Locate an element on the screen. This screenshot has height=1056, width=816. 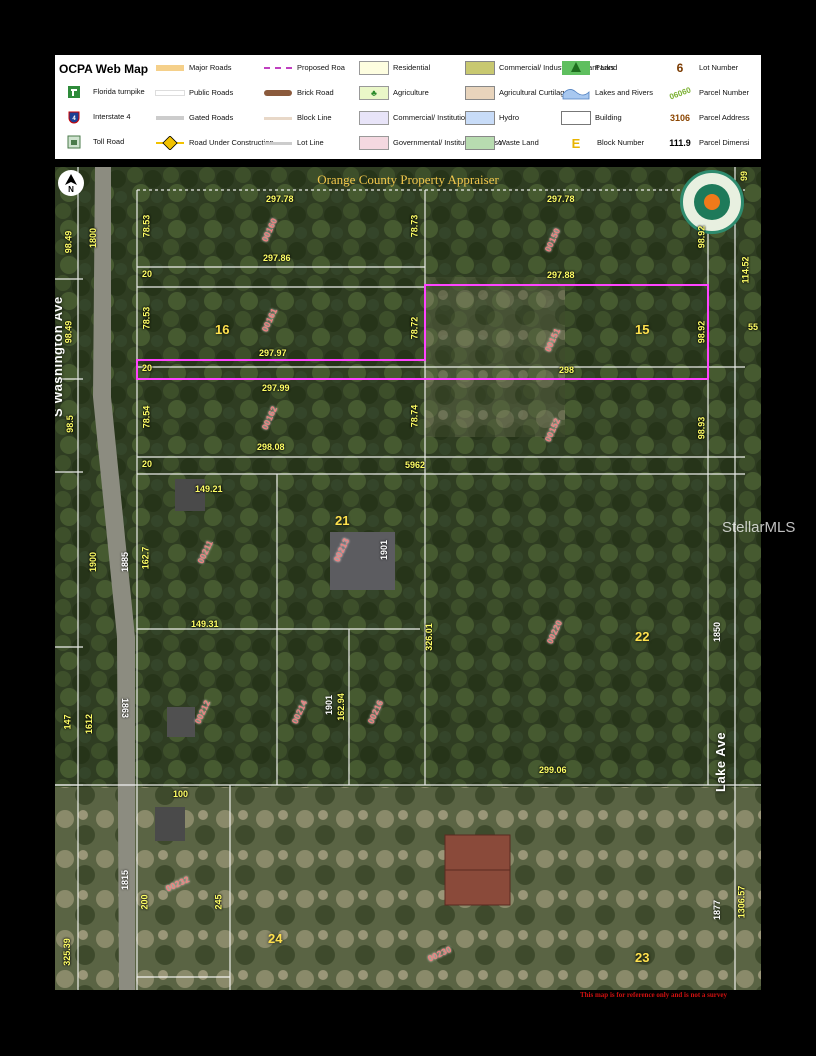
waste-land-swatch is located at coordinates (480, 143).